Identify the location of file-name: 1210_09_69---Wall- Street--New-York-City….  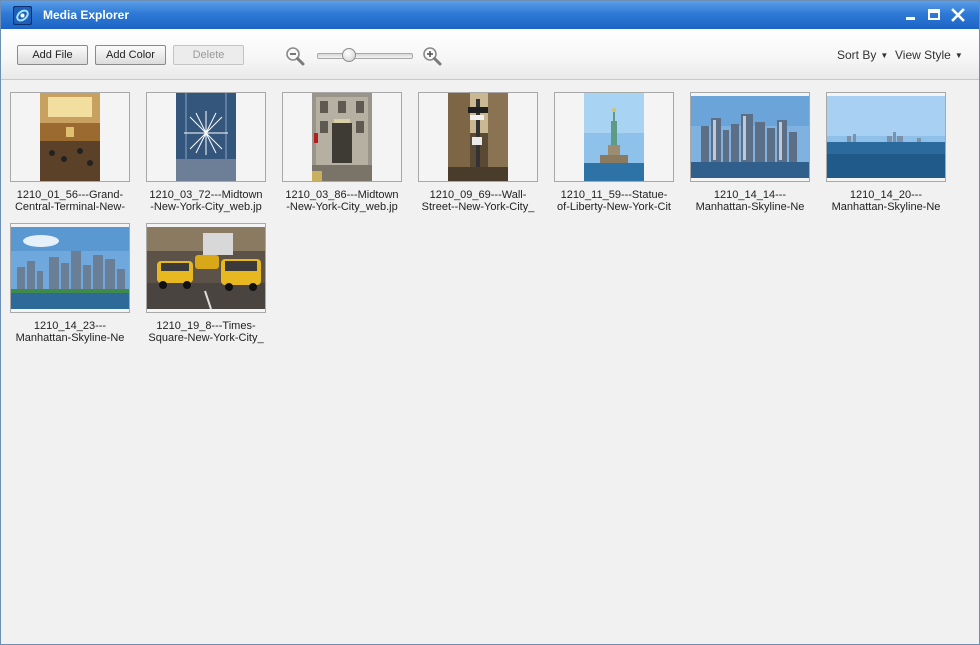
(478, 201).